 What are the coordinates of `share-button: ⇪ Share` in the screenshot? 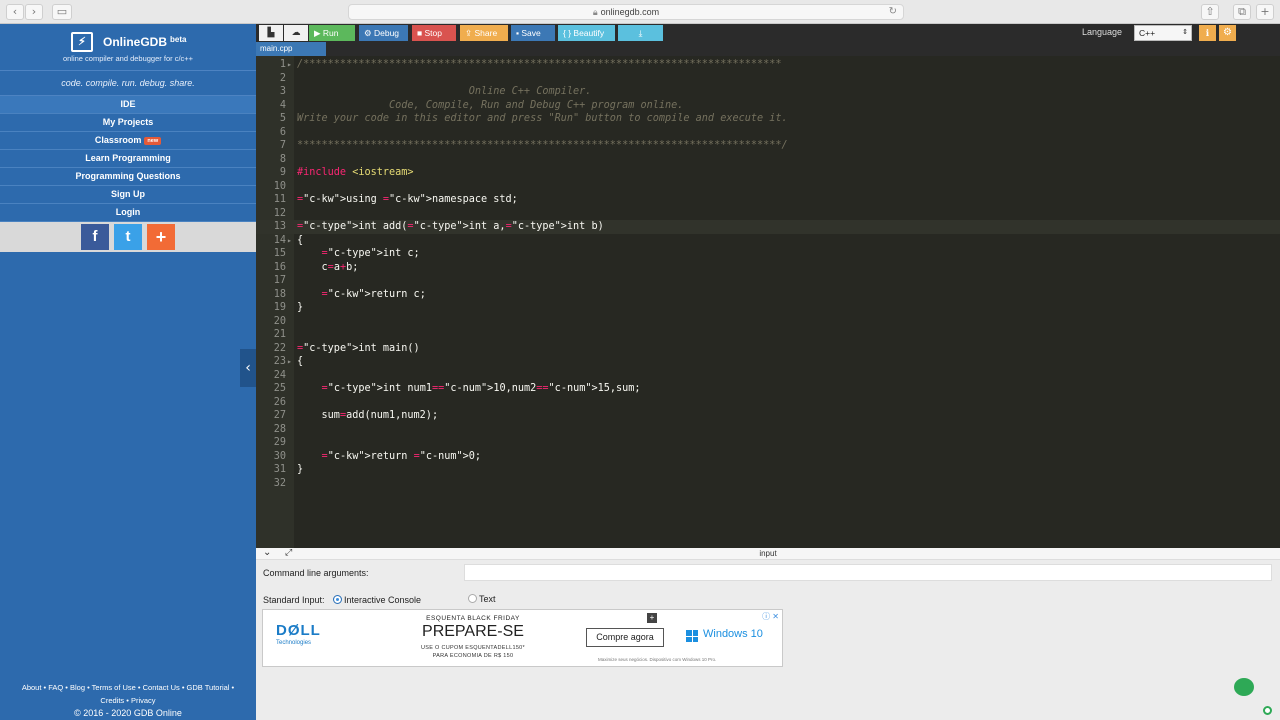 It's located at (484, 33).